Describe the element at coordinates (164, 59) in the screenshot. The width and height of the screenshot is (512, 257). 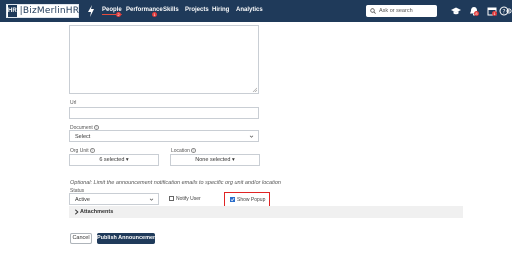
I see `message-textarea` at that location.